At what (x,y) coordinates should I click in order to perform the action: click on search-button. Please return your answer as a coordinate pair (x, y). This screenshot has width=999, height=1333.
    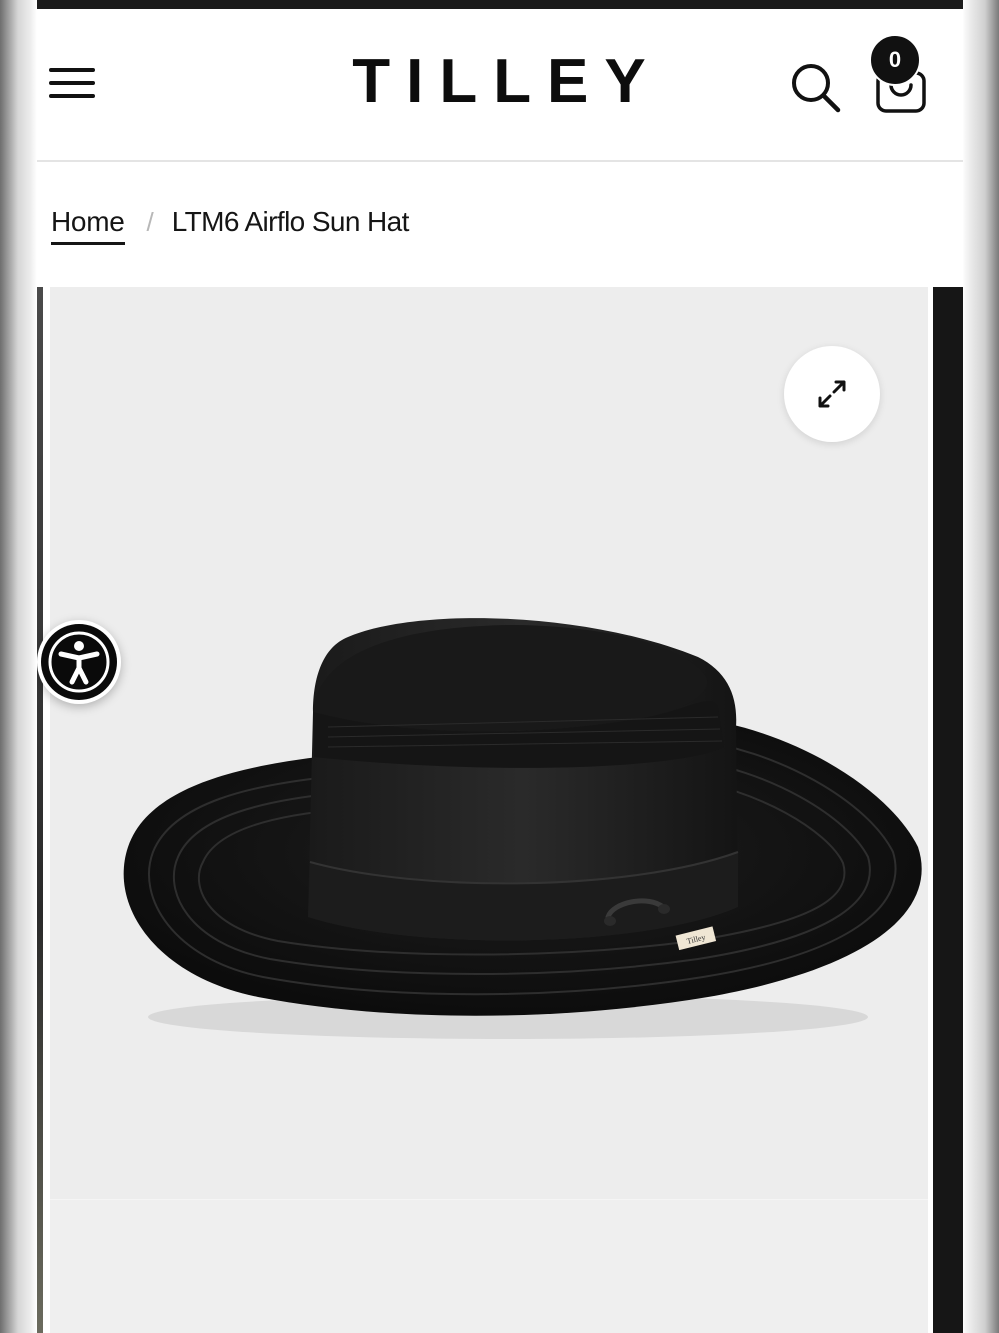
    Looking at the image, I should click on (816, 88).